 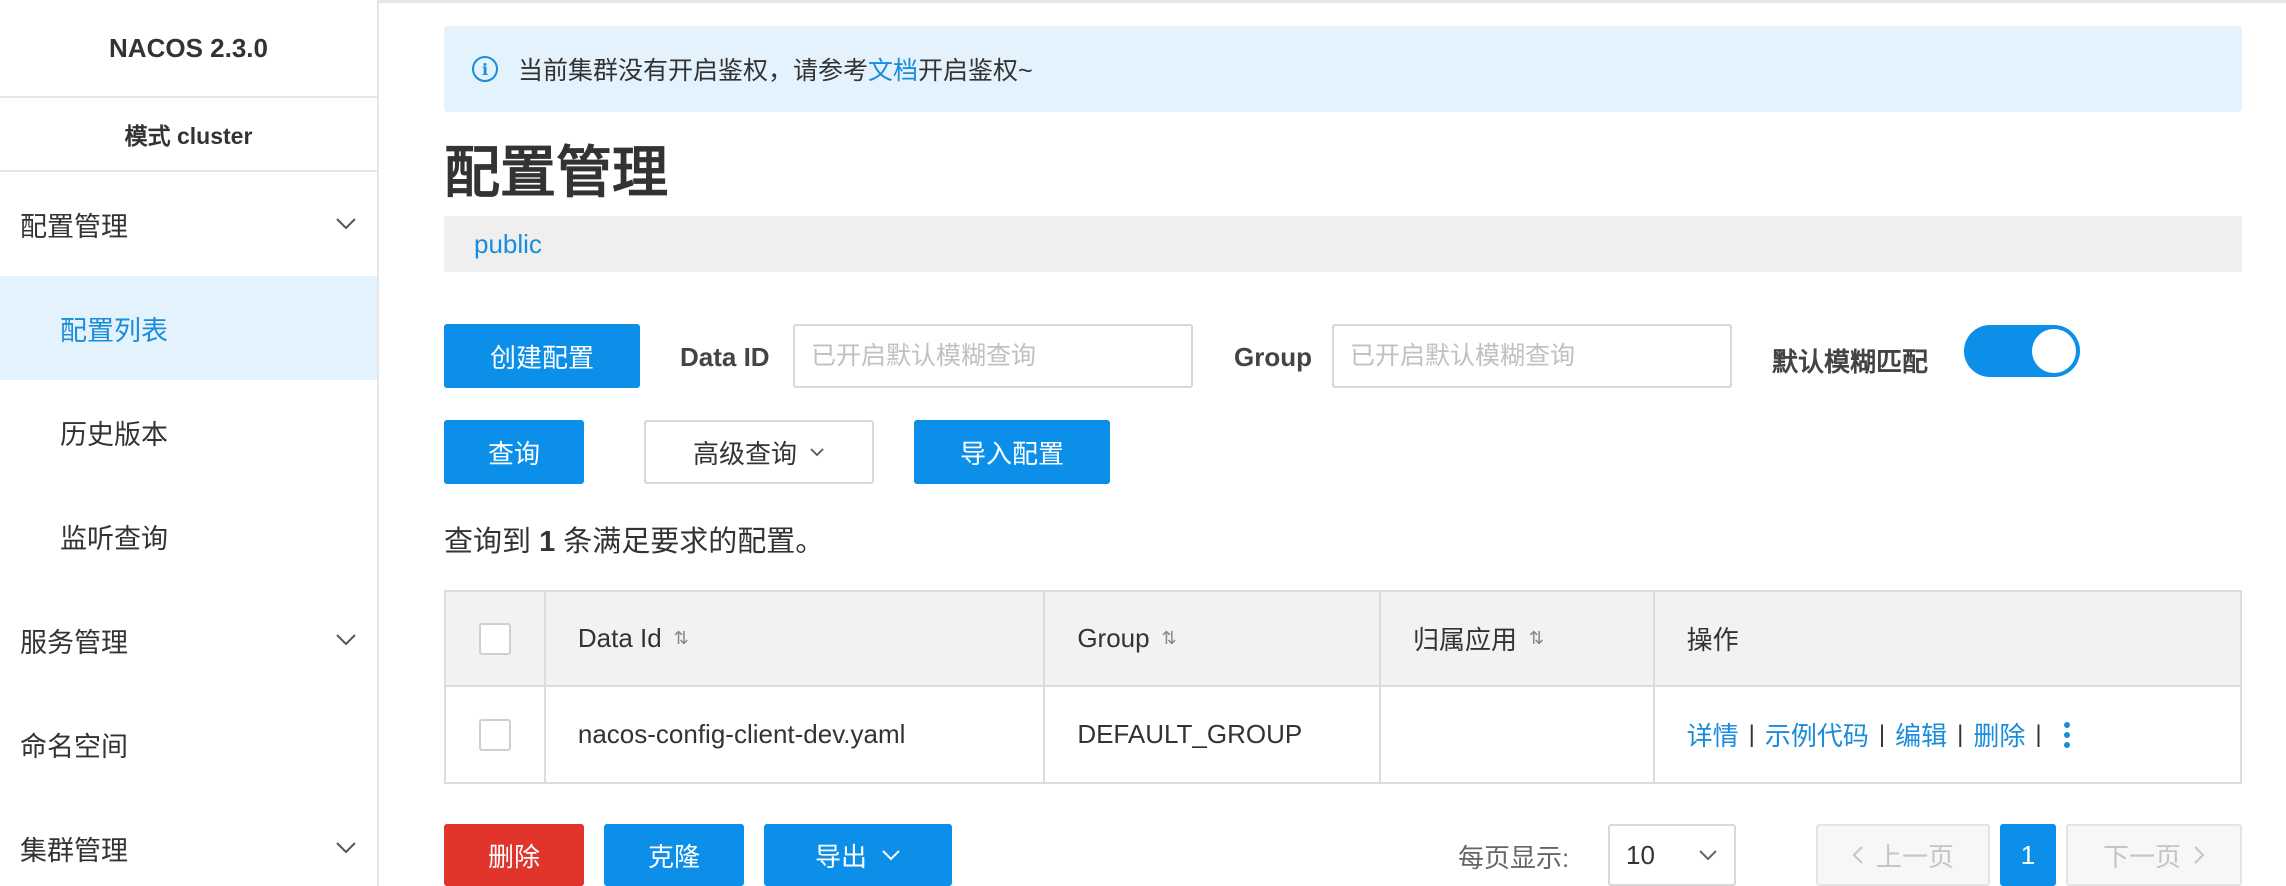 I want to click on cell-ops: 详情 | 示例代码 | 编辑 | 删除 |, so click(x=1947, y=734).